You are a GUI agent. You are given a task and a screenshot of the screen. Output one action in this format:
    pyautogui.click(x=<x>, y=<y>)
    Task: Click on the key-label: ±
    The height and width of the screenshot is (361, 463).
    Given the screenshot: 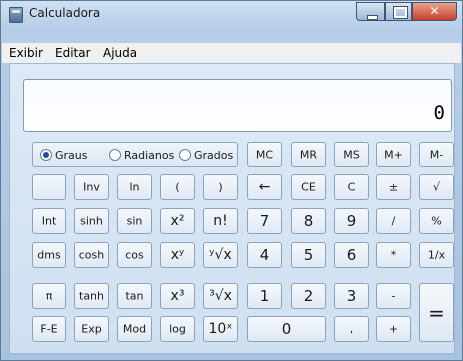 What is the action you would take?
    pyautogui.click(x=393, y=187)
    